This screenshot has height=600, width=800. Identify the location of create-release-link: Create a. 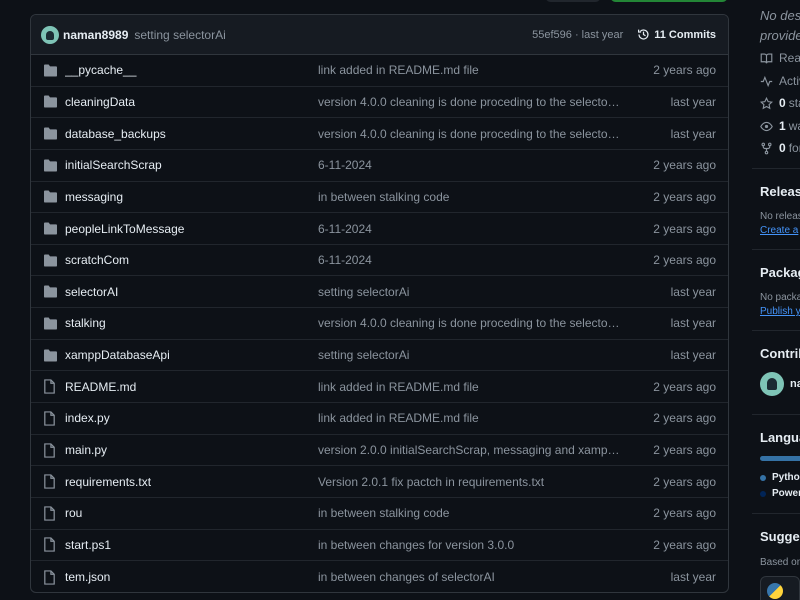
(779, 230).